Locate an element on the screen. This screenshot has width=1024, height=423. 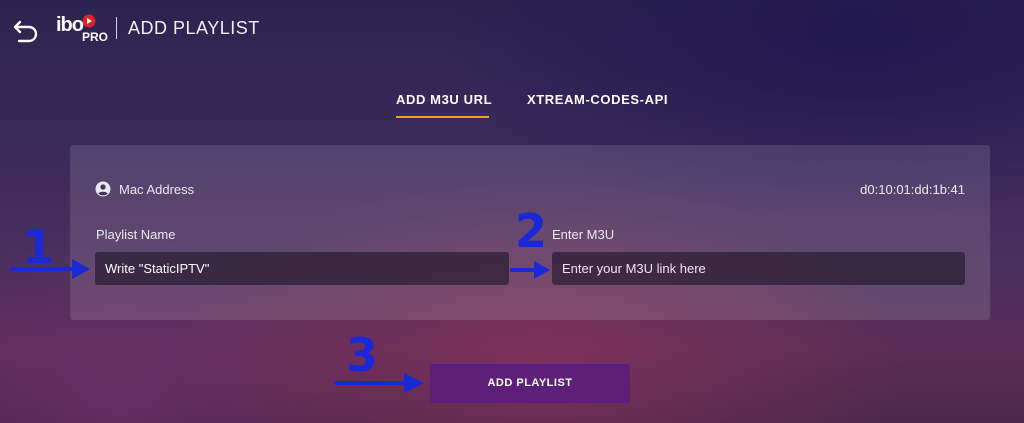
step-3-arrow-icon is located at coordinates (379, 383).